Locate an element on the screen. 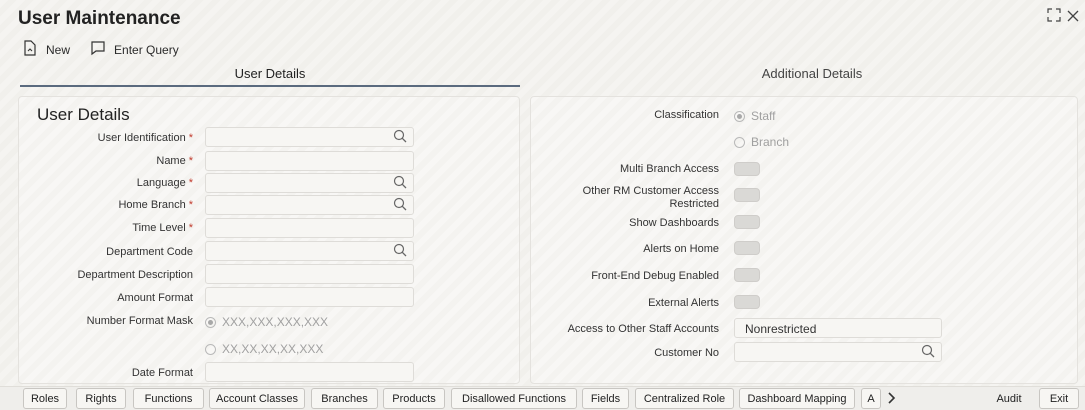  time-level-label: Time Level * is located at coordinates (162, 228).